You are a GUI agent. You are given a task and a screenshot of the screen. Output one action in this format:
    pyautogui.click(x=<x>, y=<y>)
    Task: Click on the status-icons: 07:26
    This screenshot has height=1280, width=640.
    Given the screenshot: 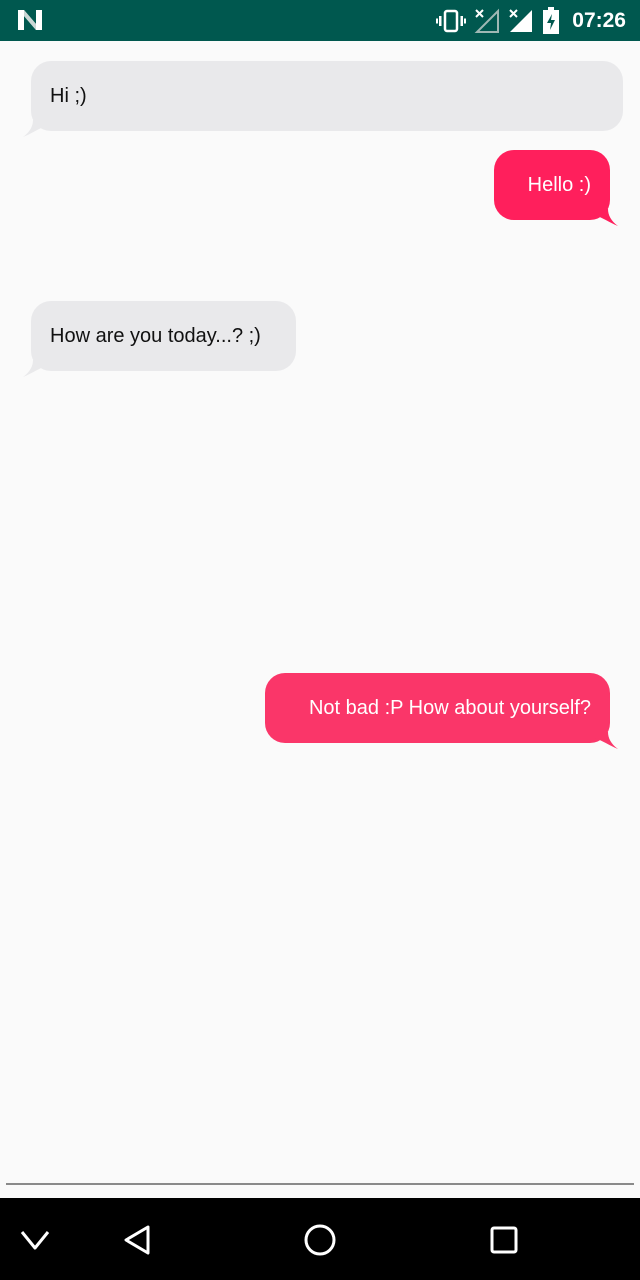 What is the action you would take?
    pyautogui.click(x=531, y=20)
    